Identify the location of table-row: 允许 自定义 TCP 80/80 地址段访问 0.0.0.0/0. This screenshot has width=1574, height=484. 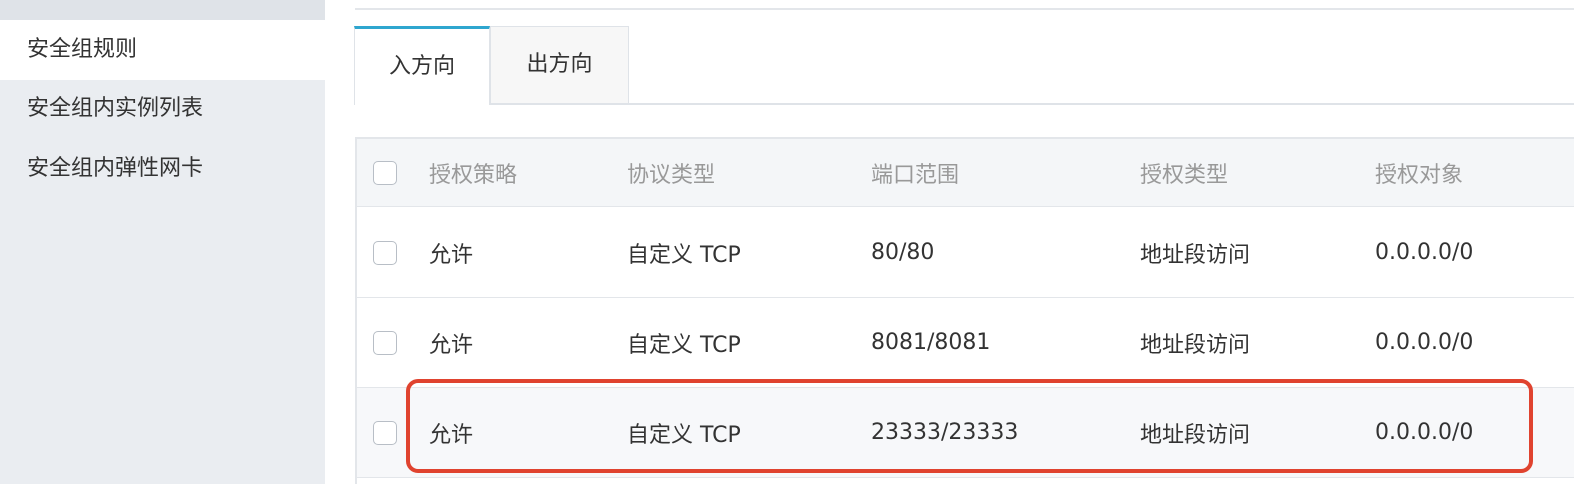
(965, 253).